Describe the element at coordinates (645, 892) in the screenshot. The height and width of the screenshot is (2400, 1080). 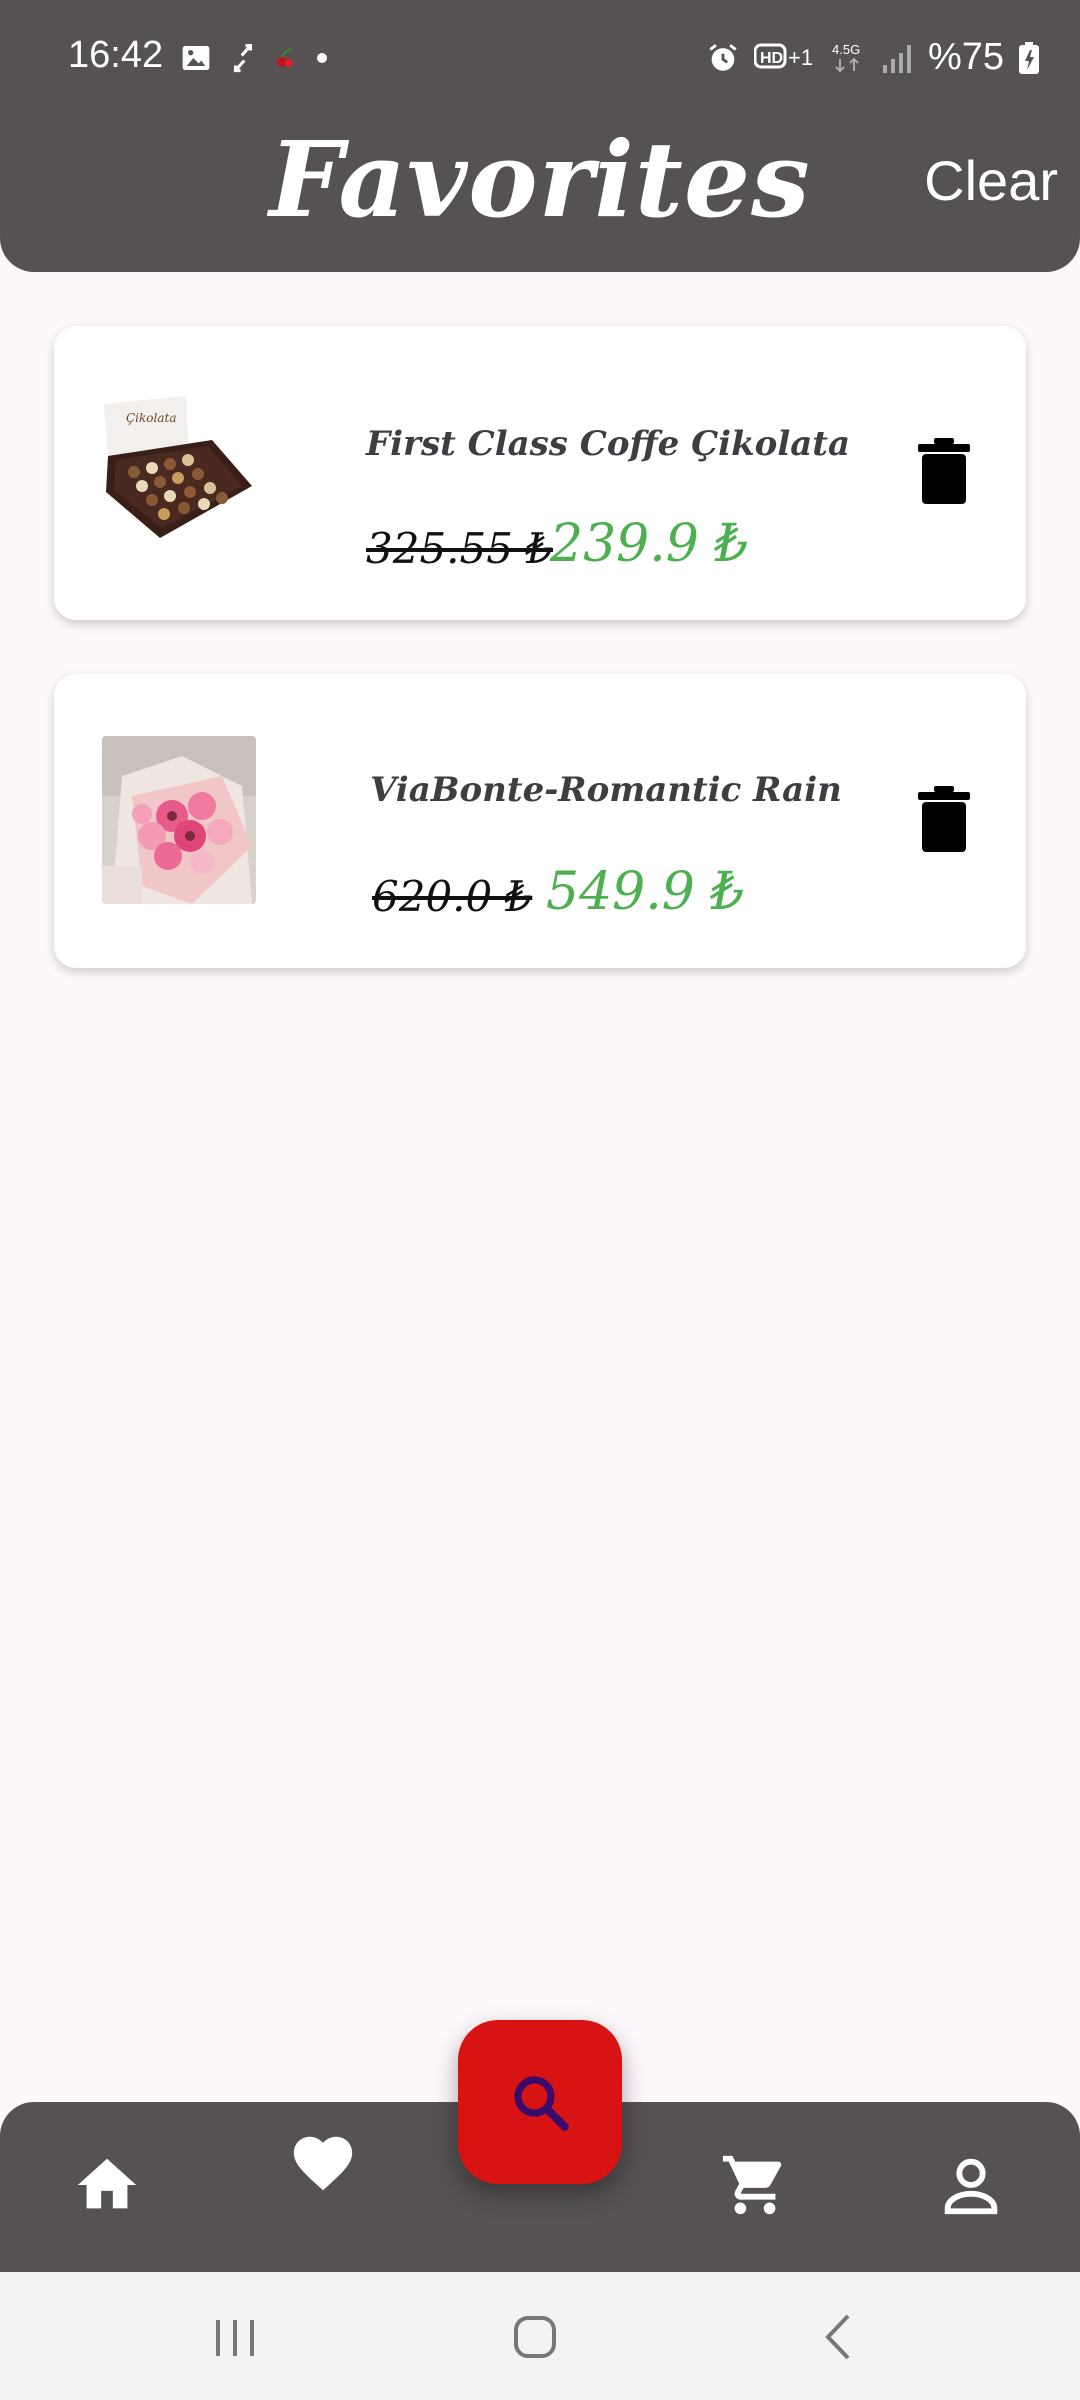
I see `discount-price: 549.9 ₺` at that location.